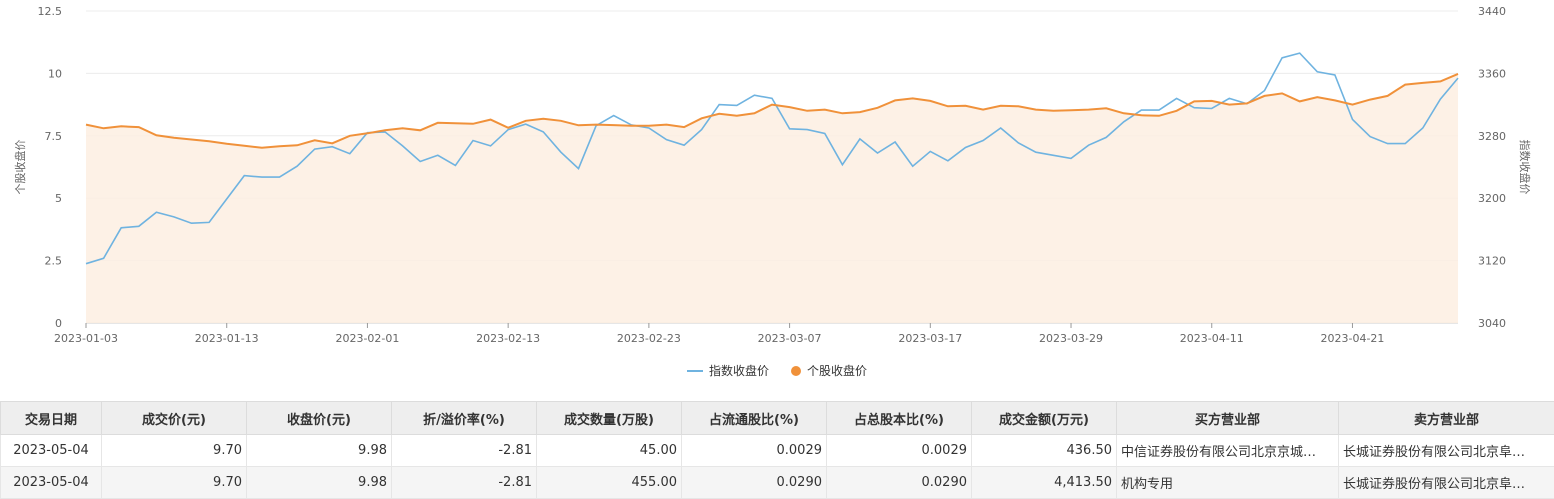 This screenshot has height=499, width=1554. I want to click on col-header-volume: 成交数量(万股), so click(609, 418).